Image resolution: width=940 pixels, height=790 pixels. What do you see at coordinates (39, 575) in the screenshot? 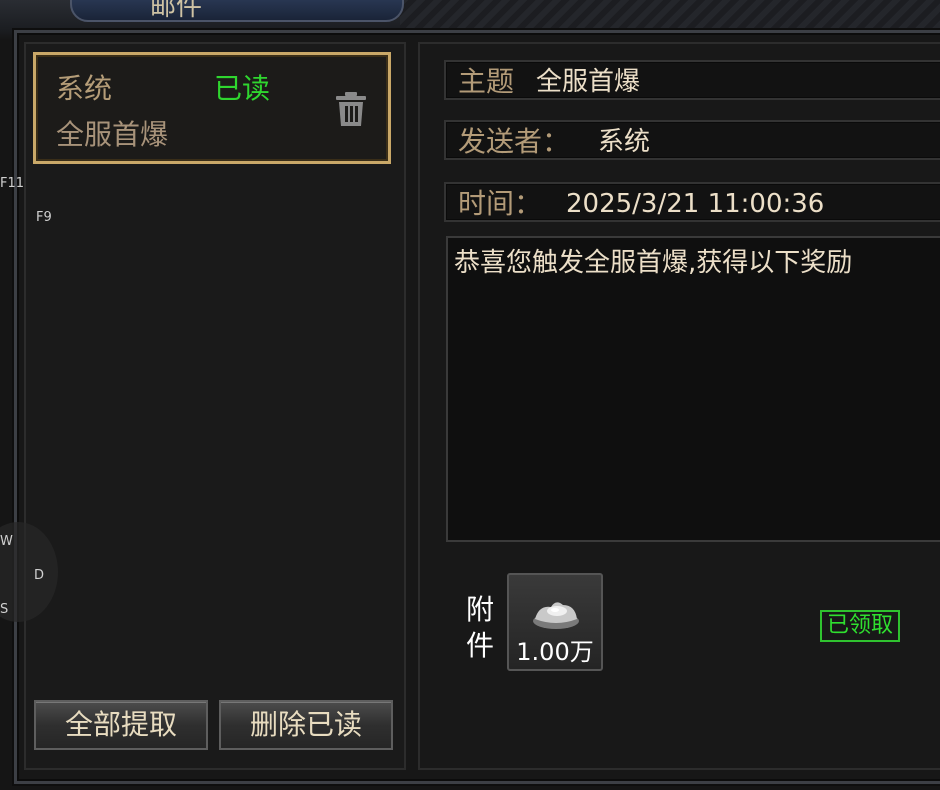
I see `hotkey-d-label: D` at bounding box center [39, 575].